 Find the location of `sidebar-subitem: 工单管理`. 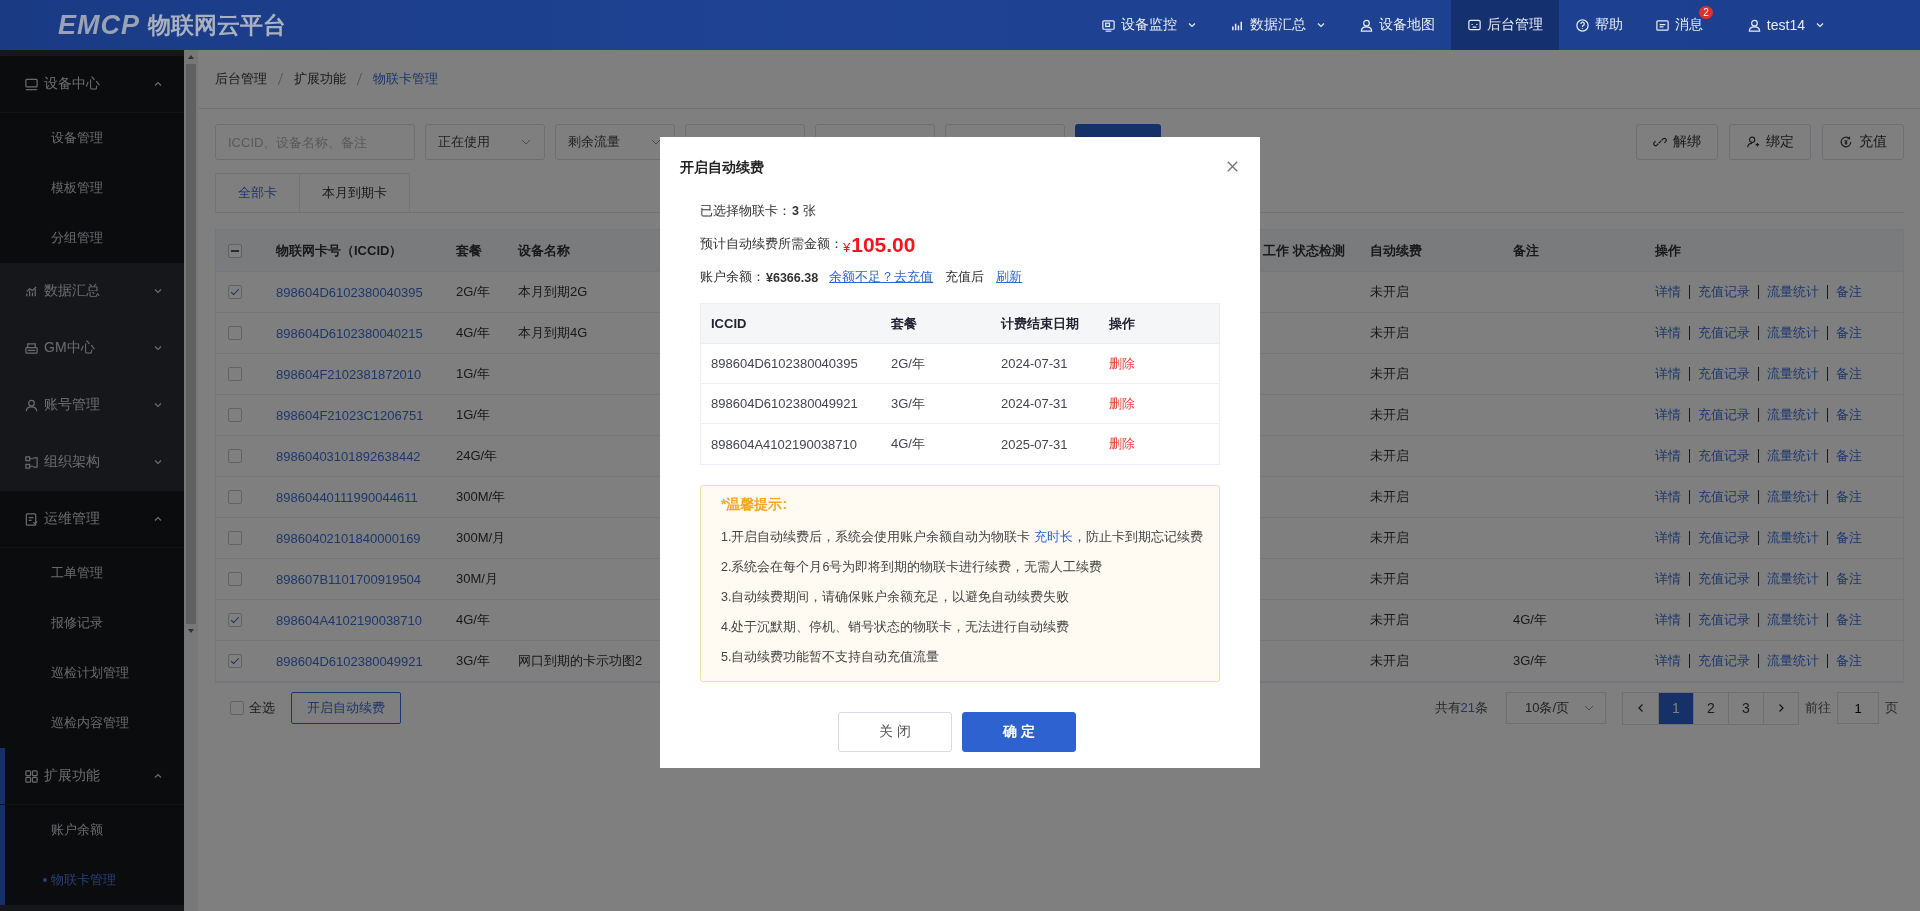

sidebar-subitem: 工单管理 is located at coordinates (92, 573).